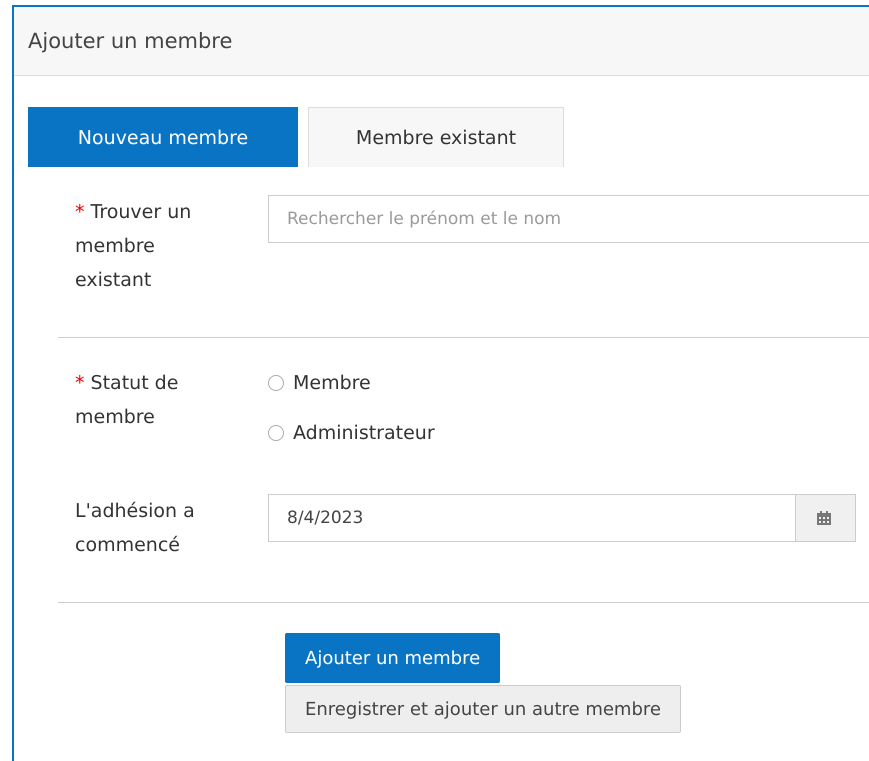 This screenshot has height=761, width=869. Describe the element at coordinates (163, 137) in the screenshot. I see `tab: Nouveau membre` at that location.